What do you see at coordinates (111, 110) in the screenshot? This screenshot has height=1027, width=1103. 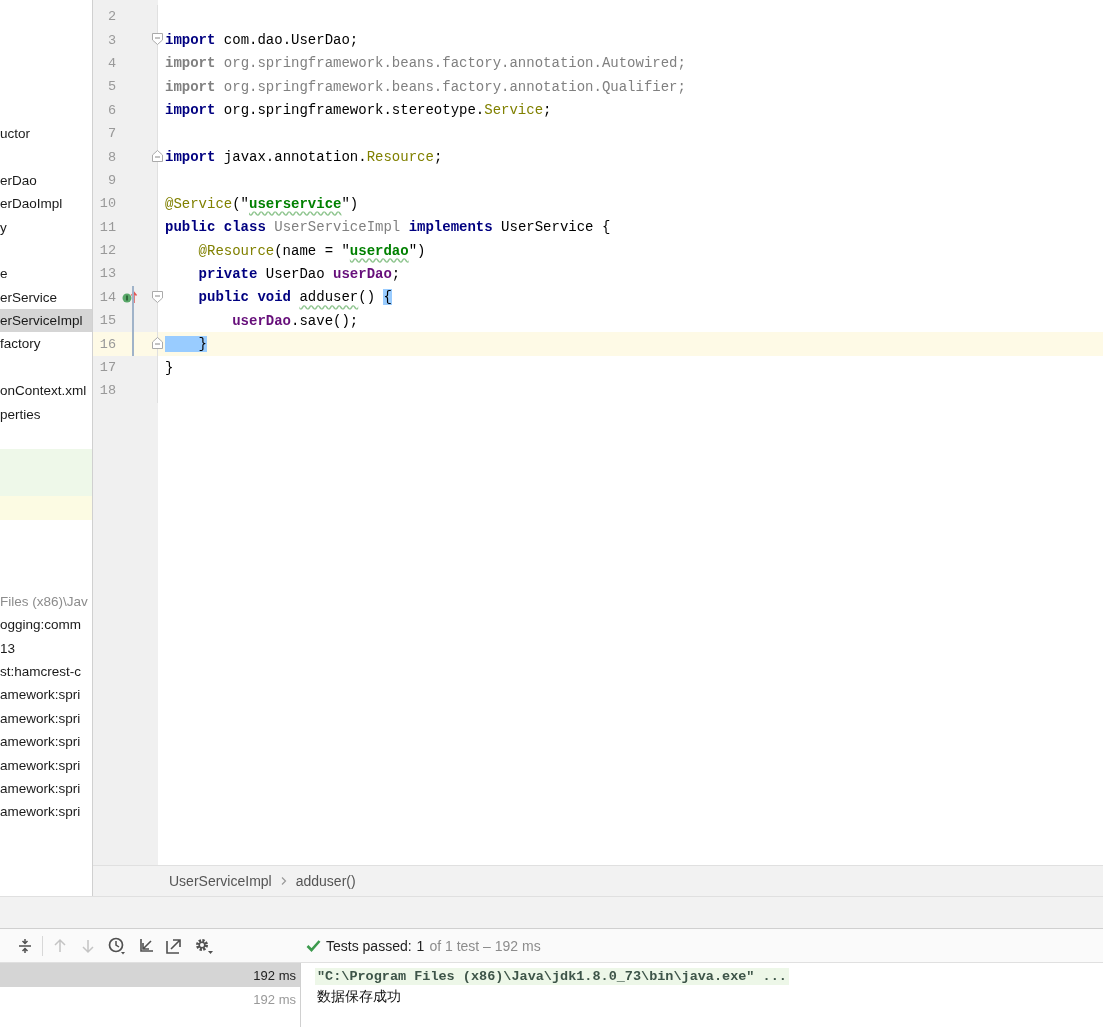 I see `line-number: 6` at bounding box center [111, 110].